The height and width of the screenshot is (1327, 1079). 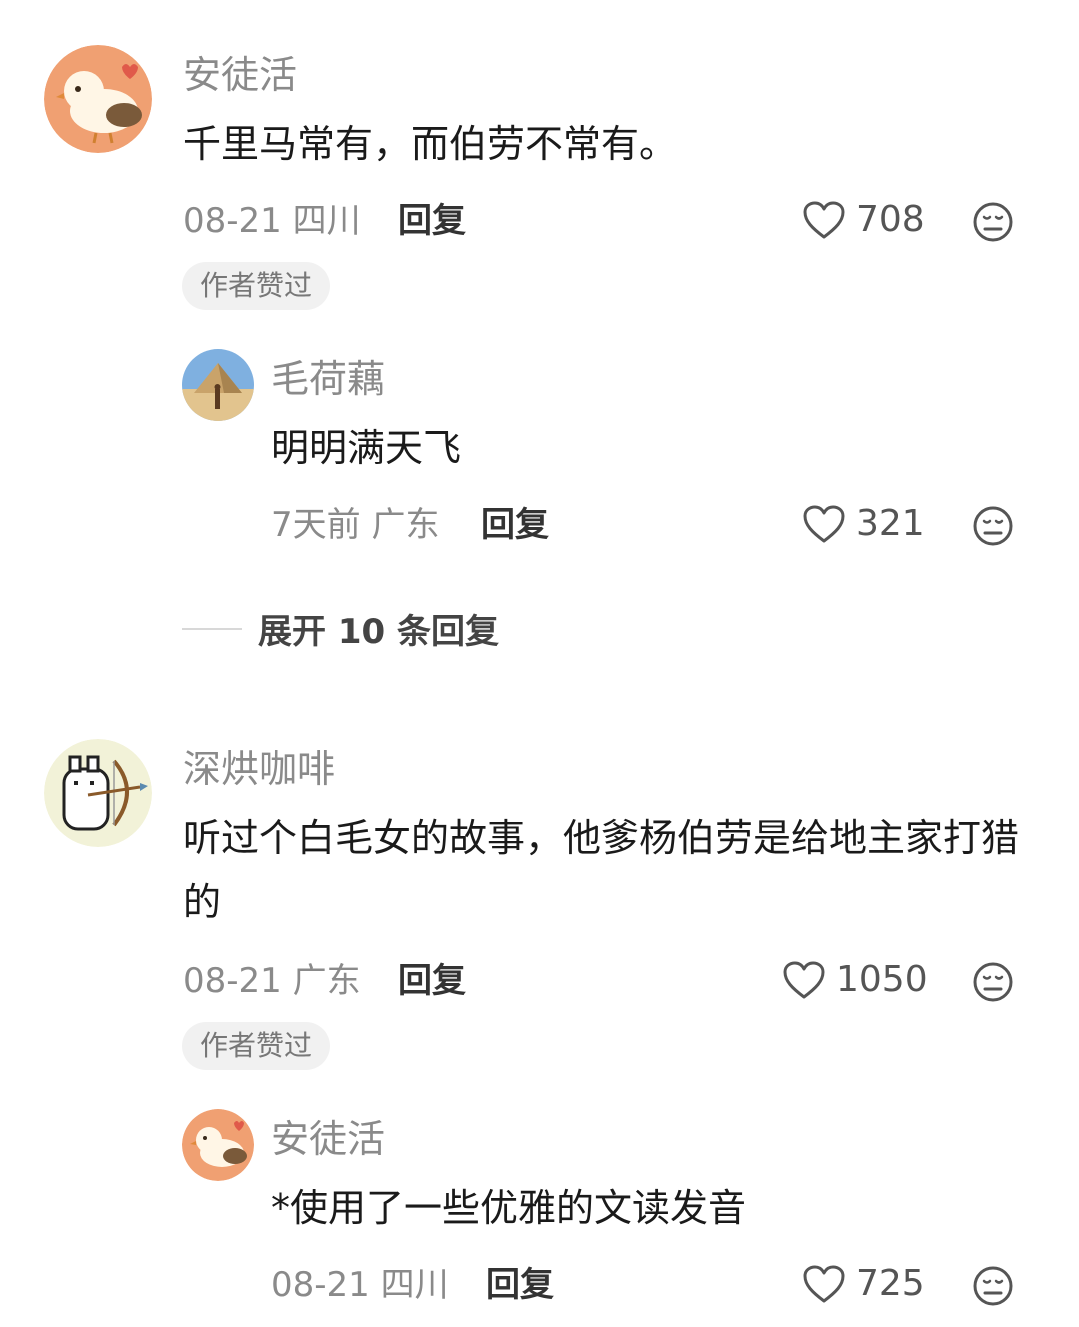 What do you see at coordinates (414, 1285) in the screenshot?
I see `reply-location: 四川` at bounding box center [414, 1285].